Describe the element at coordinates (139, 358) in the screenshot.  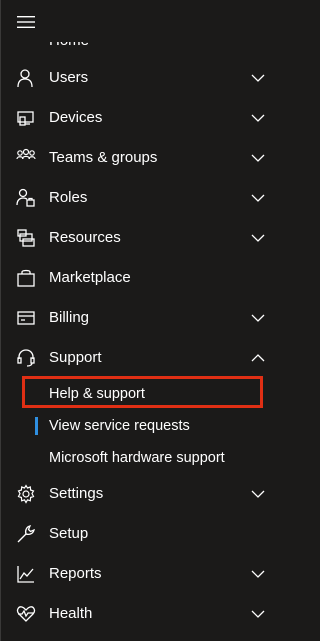
I see `nav-item-support: Support` at that location.